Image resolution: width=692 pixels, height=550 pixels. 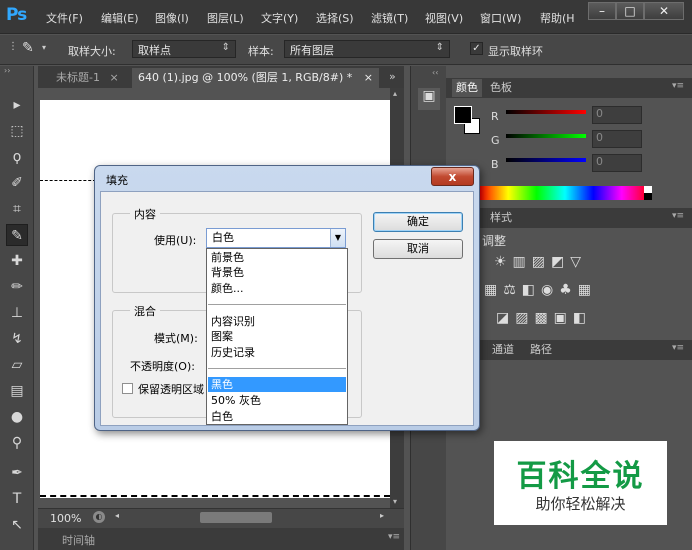 What do you see at coordinates (17, 157) in the screenshot?
I see `lasso-tool-icon: ϙ` at bounding box center [17, 157].